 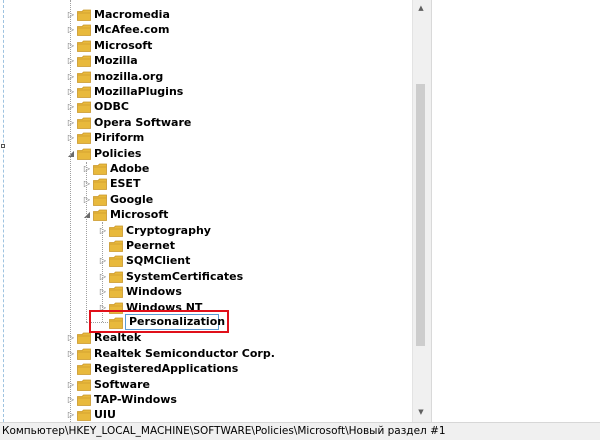 I want to click on tree-item-label: SQMClient, so click(x=158, y=261).